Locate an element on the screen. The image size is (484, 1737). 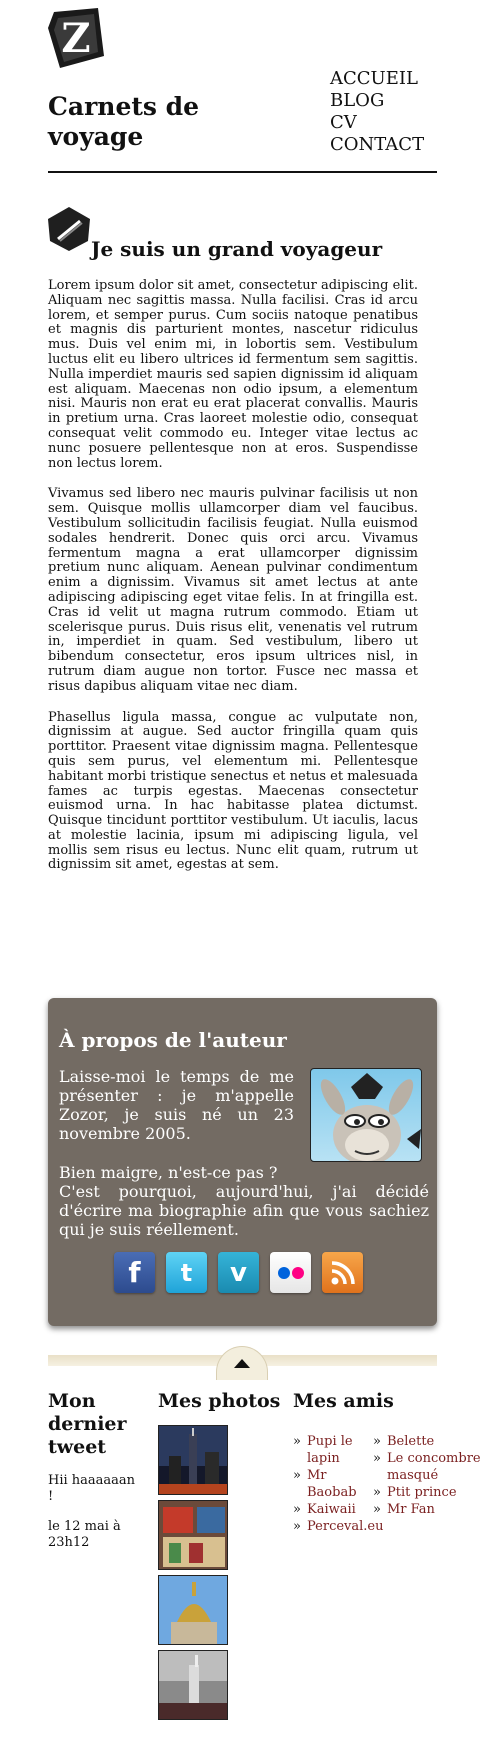
back-to-top-button is located at coordinates (242, 1363).